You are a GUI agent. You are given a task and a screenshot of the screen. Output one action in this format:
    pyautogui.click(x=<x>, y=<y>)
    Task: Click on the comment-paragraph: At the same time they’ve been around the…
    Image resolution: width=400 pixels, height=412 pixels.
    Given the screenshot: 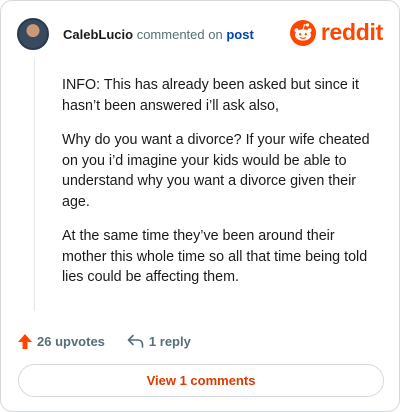 What is the action you would take?
    pyautogui.click(x=215, y=256)
    